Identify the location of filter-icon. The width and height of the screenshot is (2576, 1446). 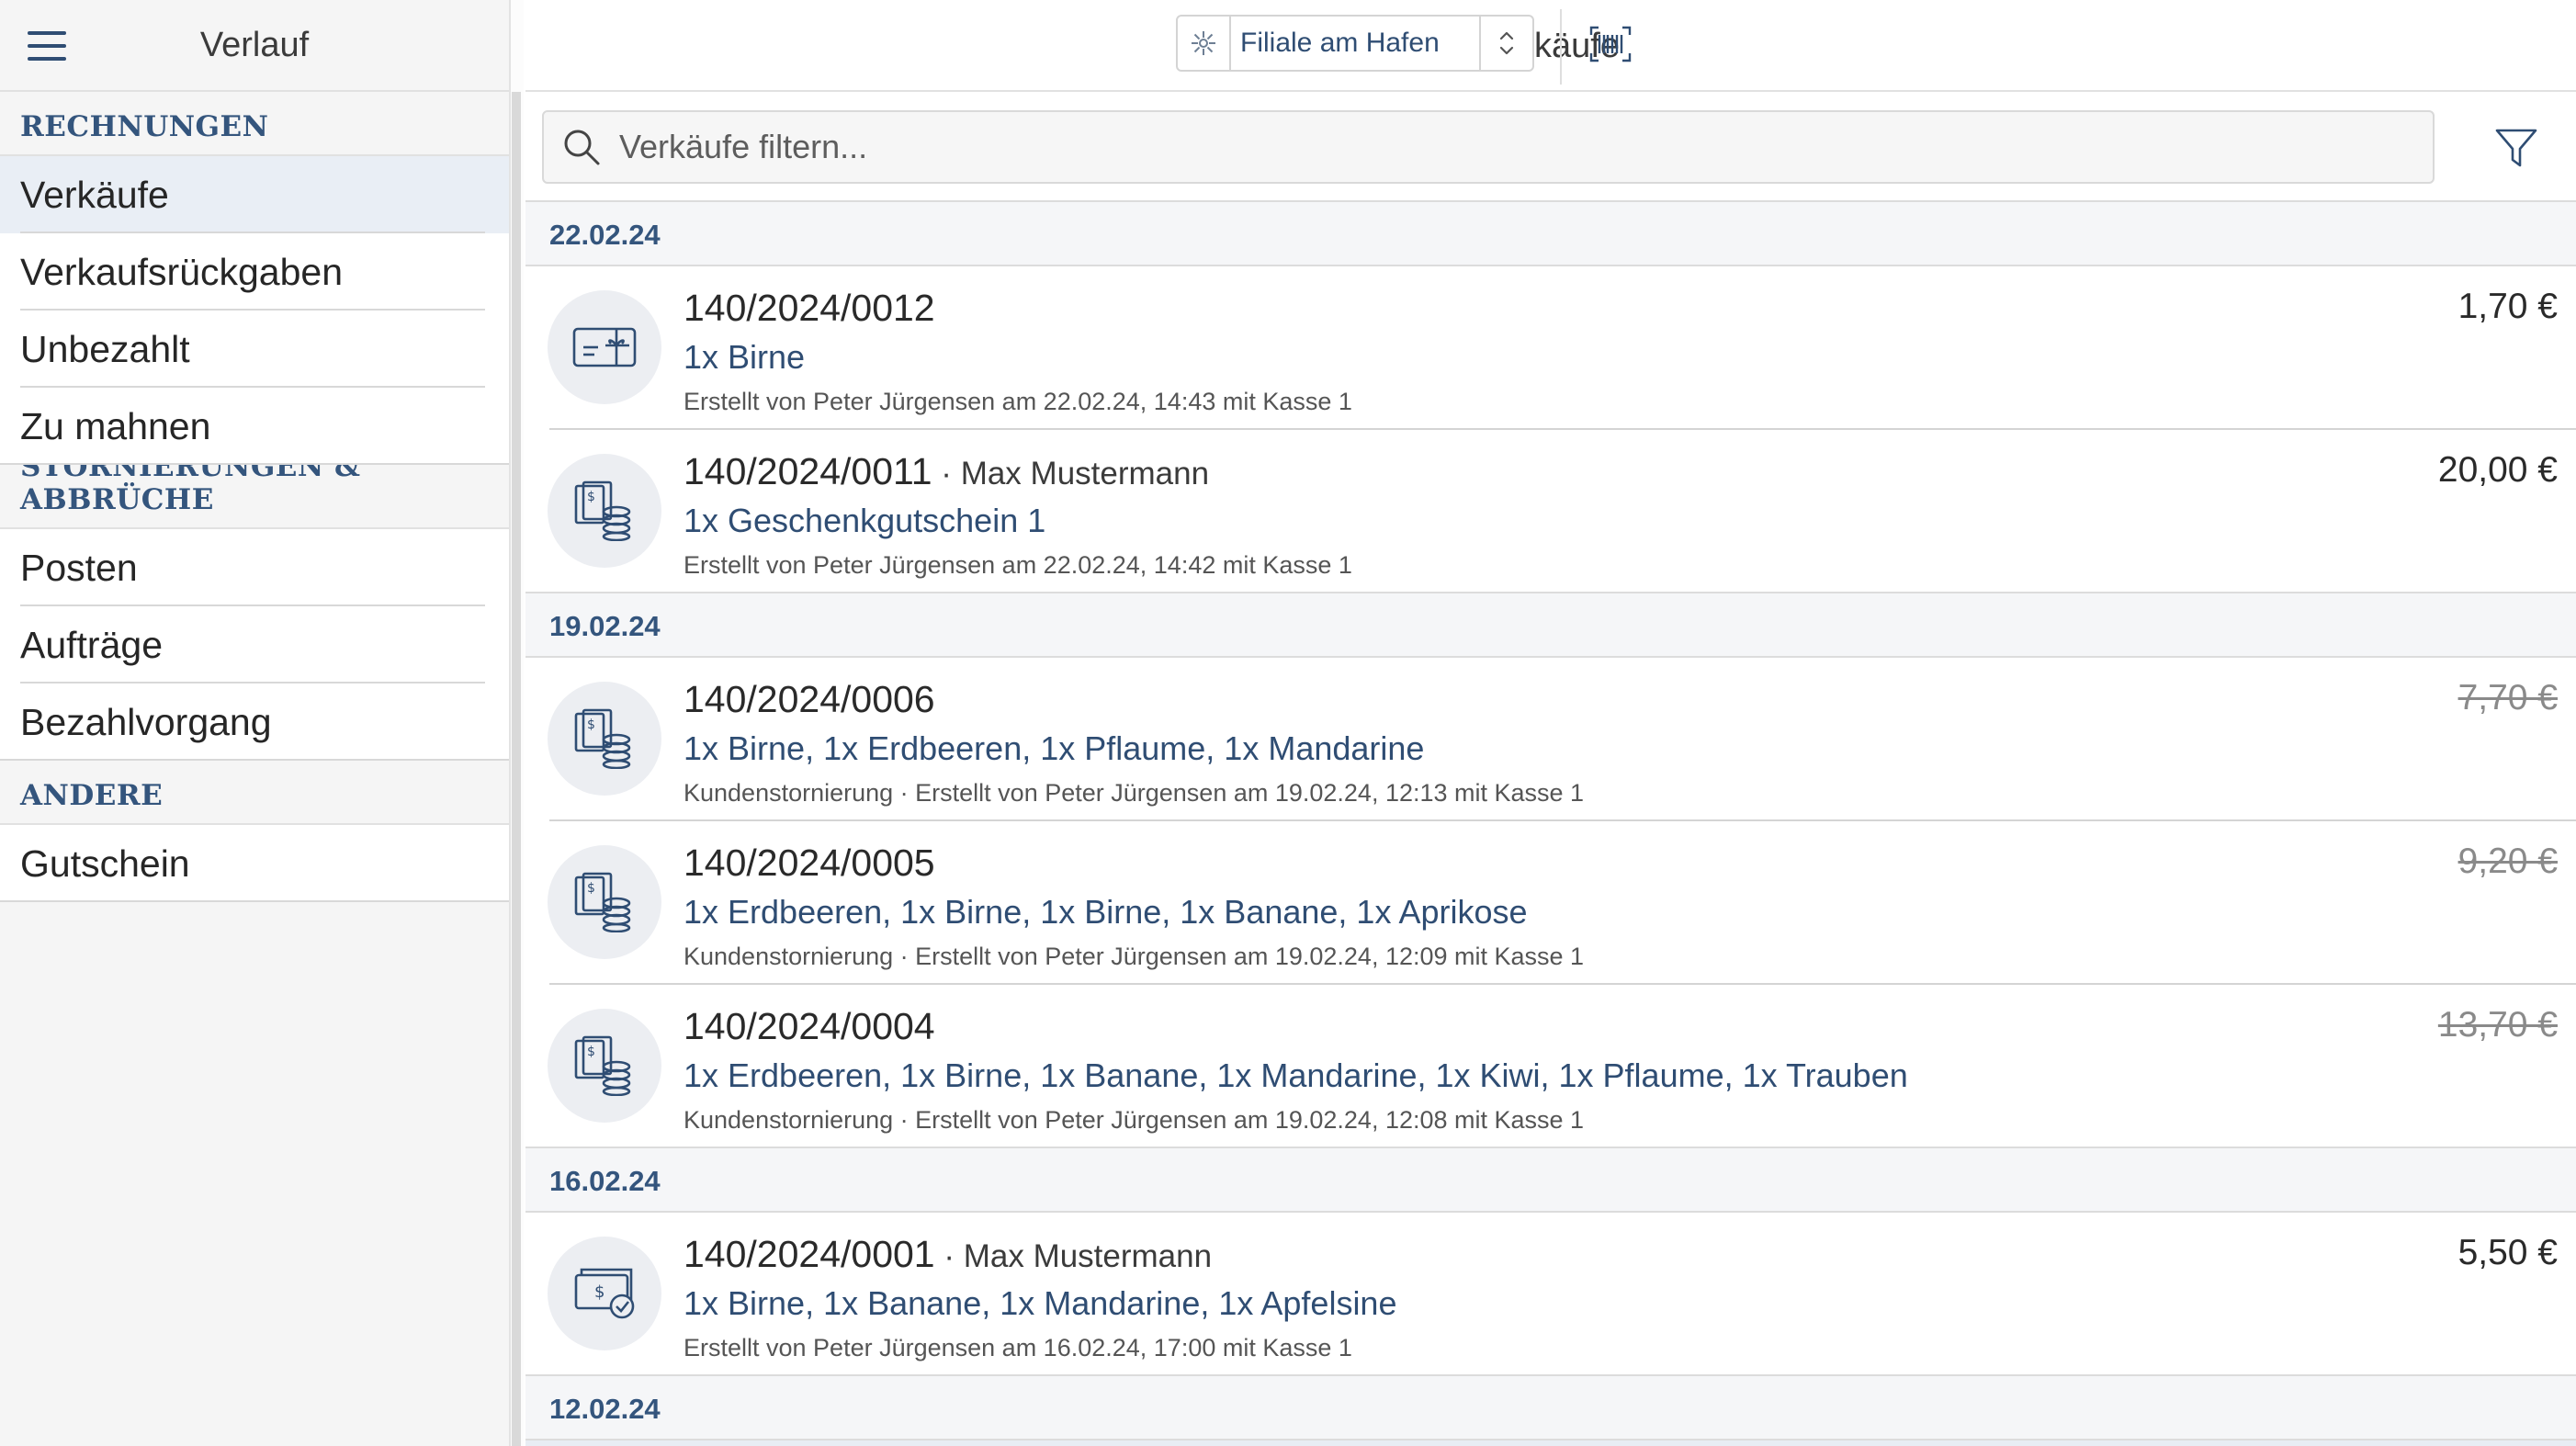
(2516, 148).